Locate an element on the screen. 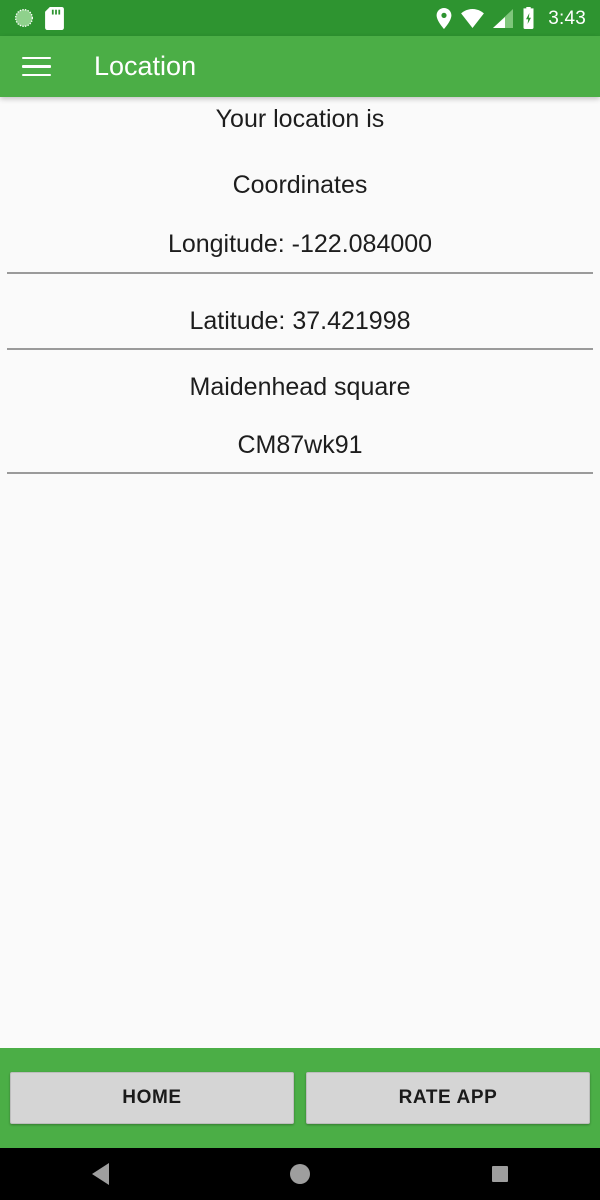 The width and height of the screenshot is (600, 1200). sd-card-icon is located at coordinates (54, 18).